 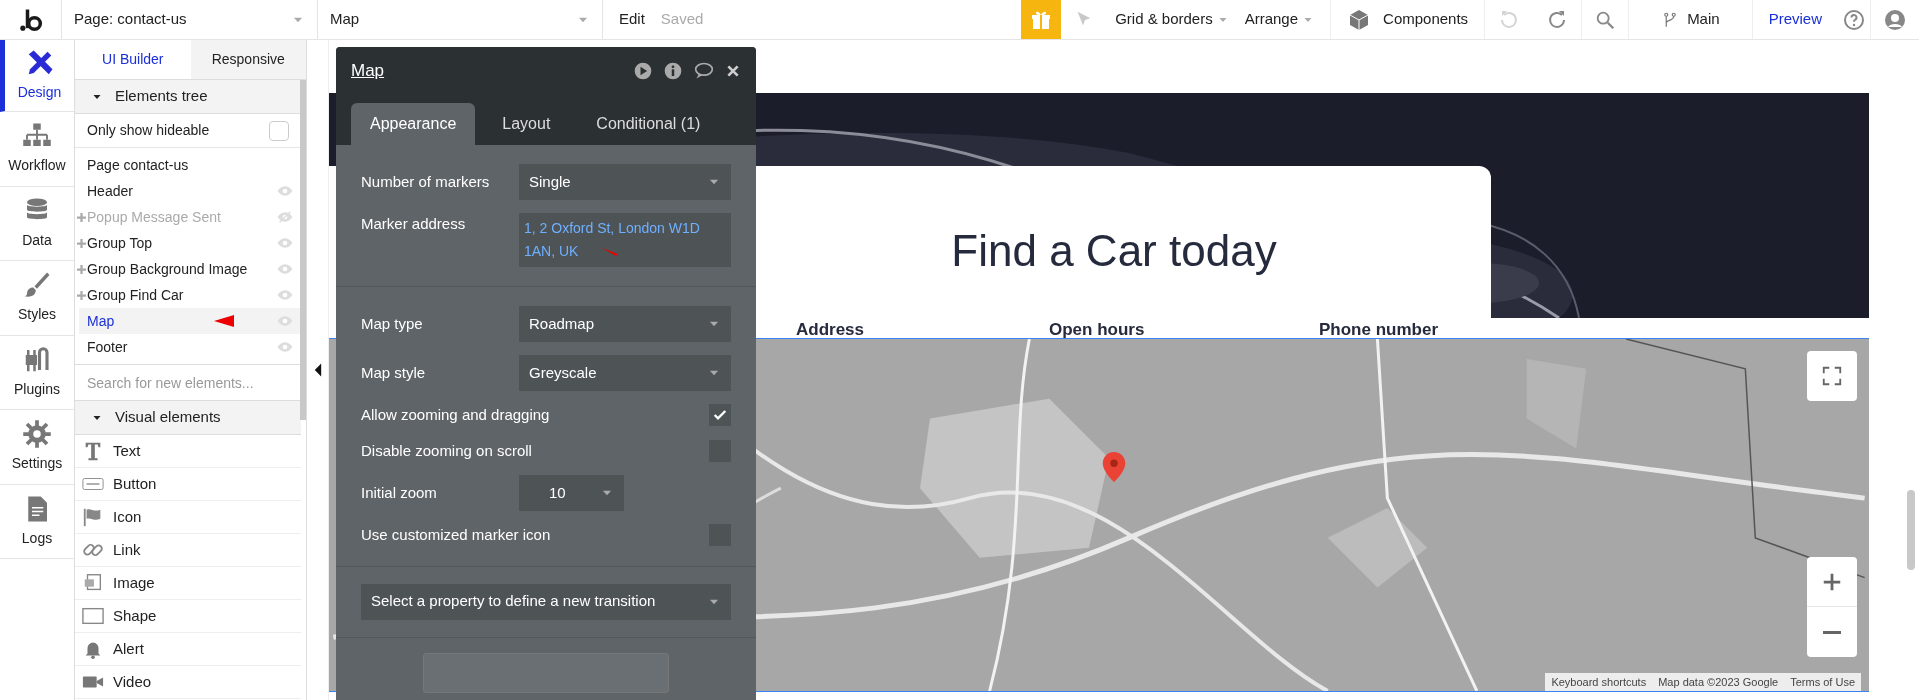 I want to click on info-icon, so click(x=673, y=71).